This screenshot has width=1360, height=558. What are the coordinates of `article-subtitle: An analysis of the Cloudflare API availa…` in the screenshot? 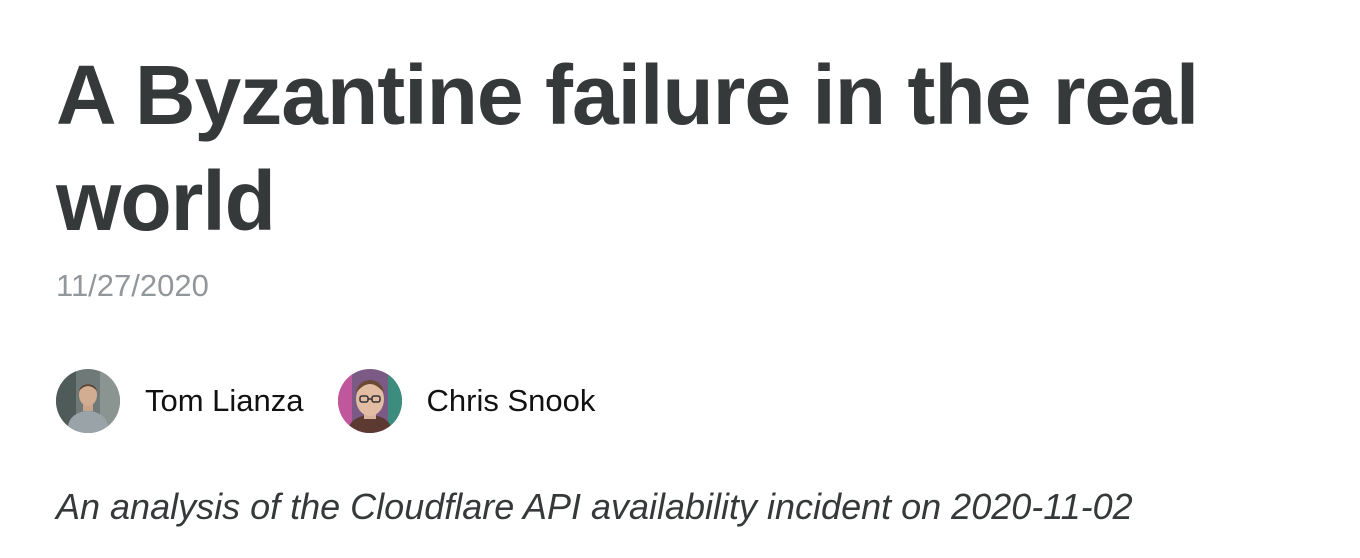 It's located at (594, 506).